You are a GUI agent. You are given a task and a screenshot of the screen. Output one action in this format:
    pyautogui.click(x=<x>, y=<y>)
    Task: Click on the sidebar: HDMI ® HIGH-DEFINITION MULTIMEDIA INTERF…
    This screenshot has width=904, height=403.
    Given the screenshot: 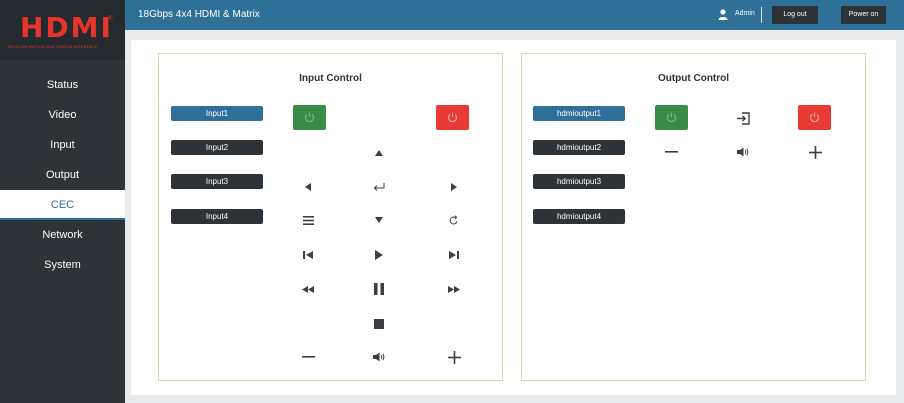 What is the action you would take?
    pyautogui.click(x=62, y=201)
    